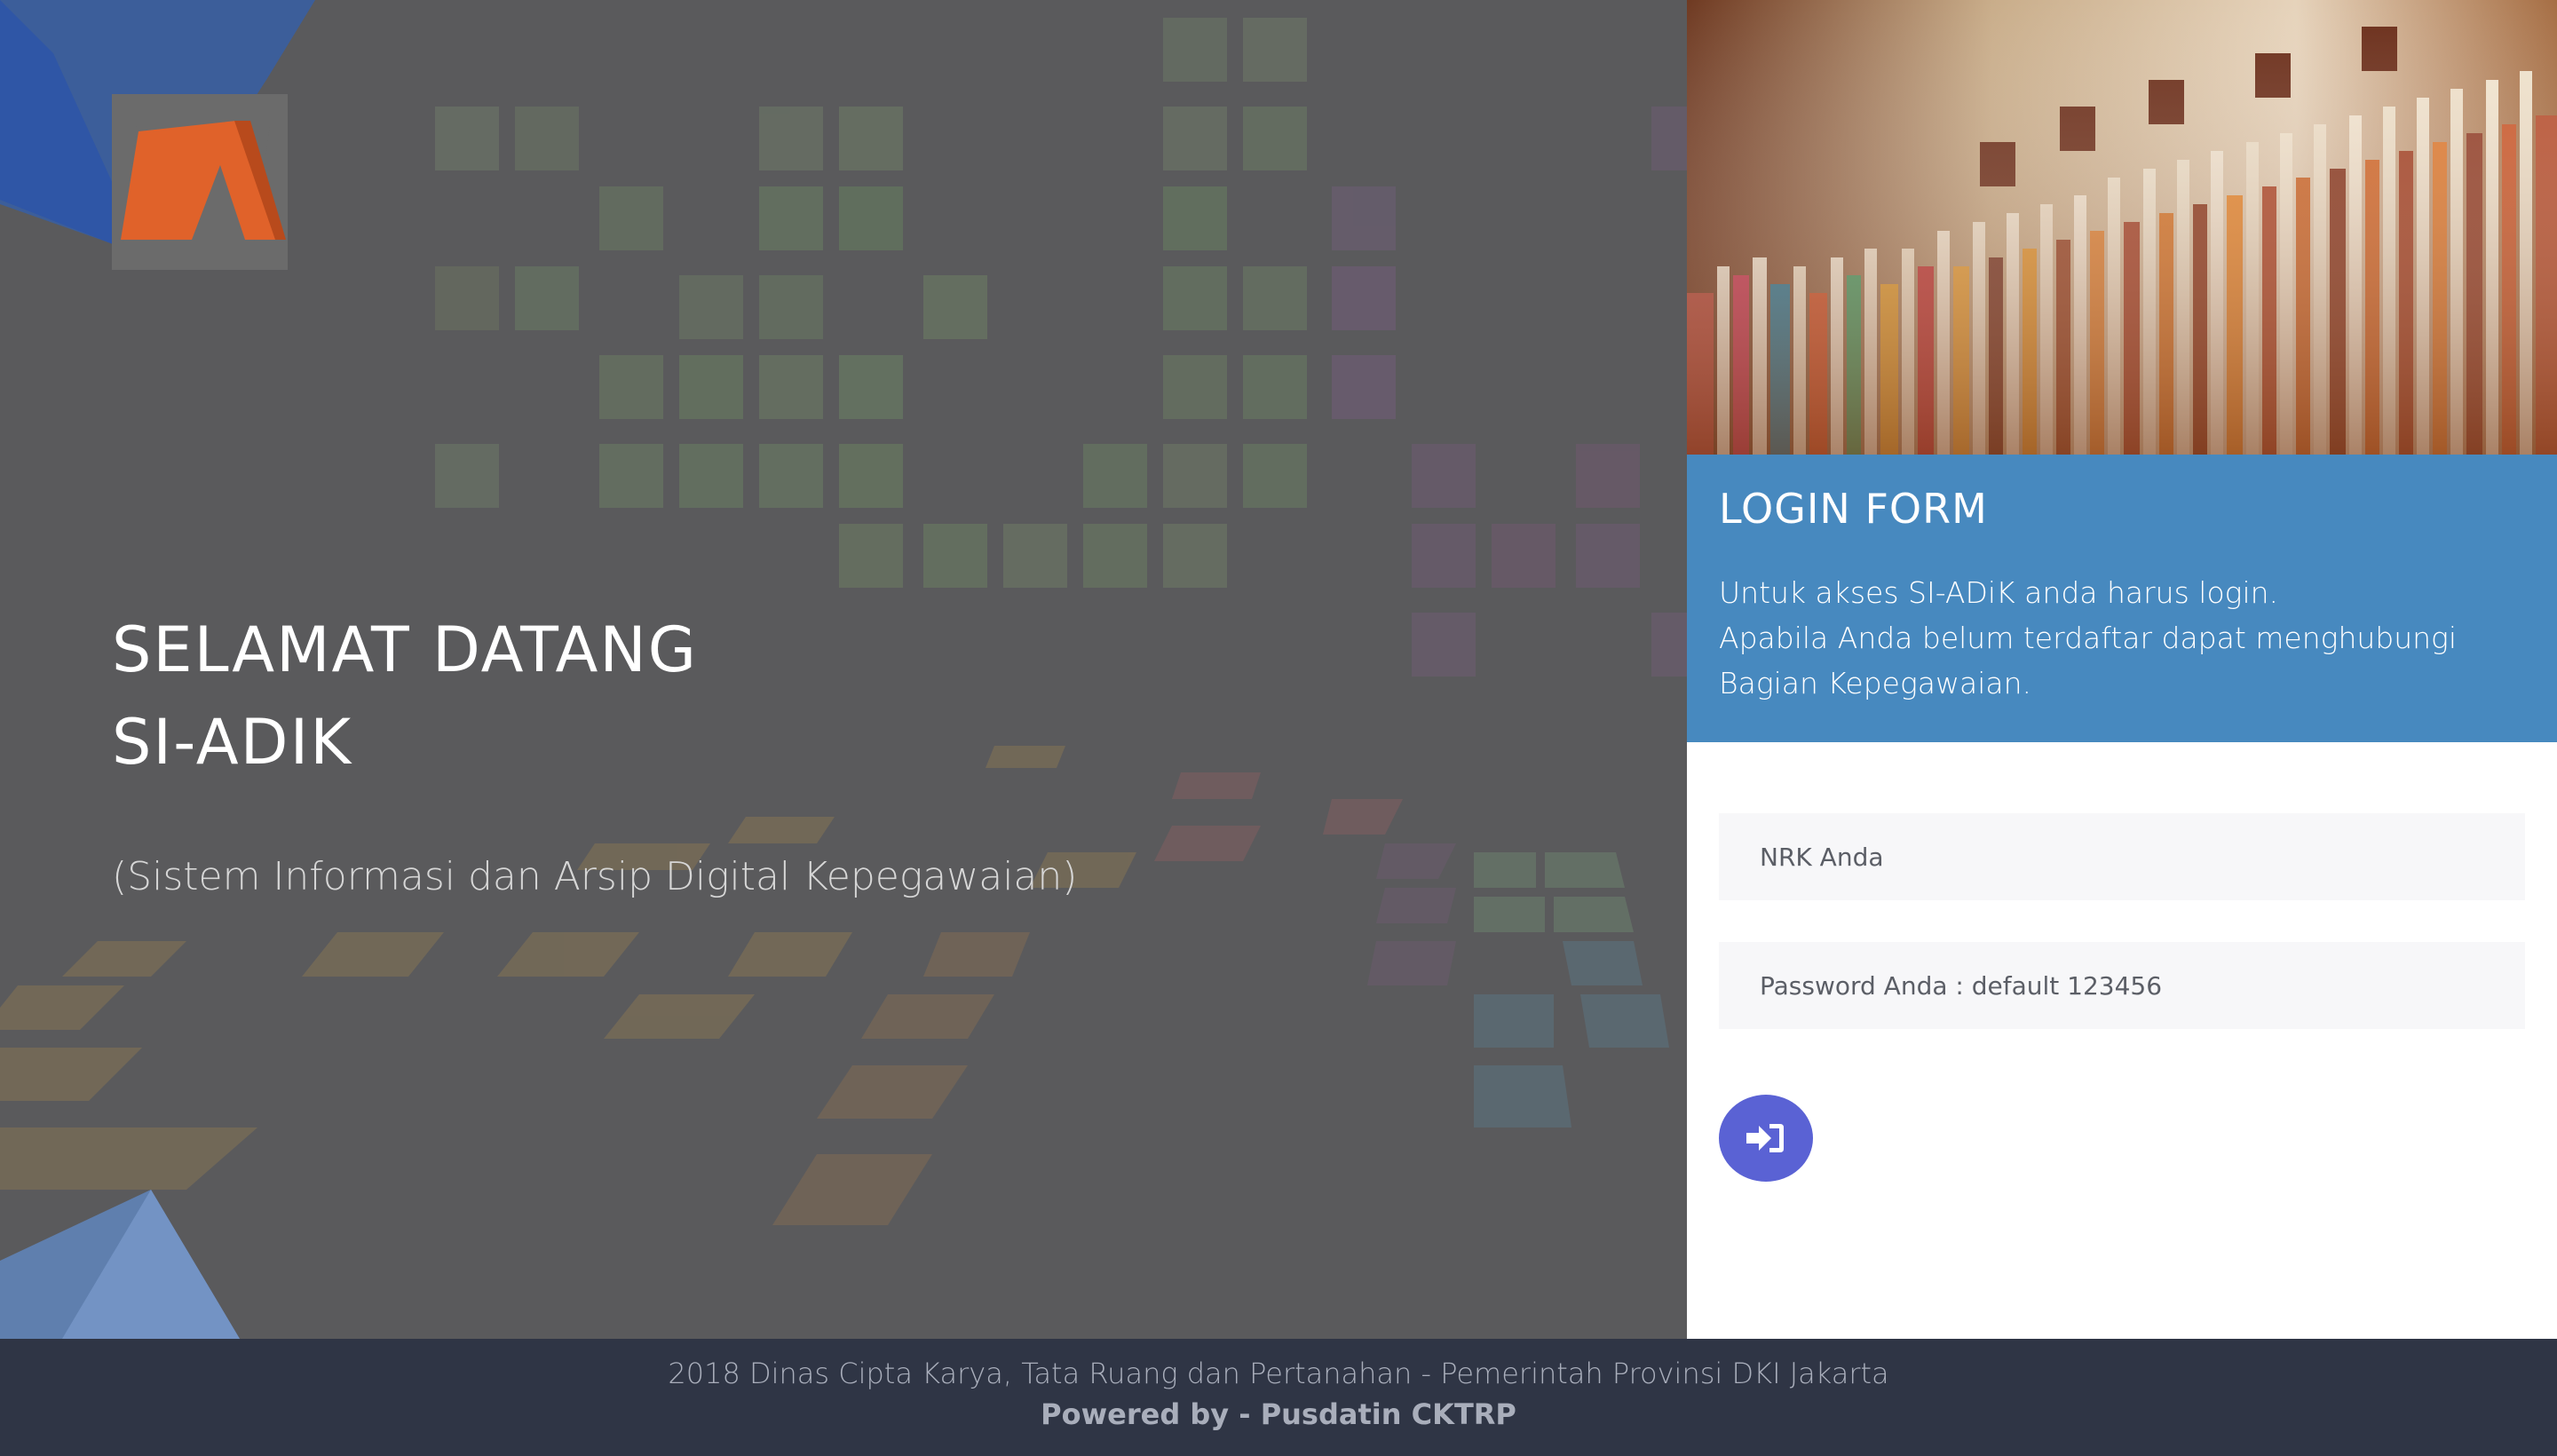  I want to click on login-desc-line-1: Untuk akses SI-ADiK anda harus login., so click(1999, 592).